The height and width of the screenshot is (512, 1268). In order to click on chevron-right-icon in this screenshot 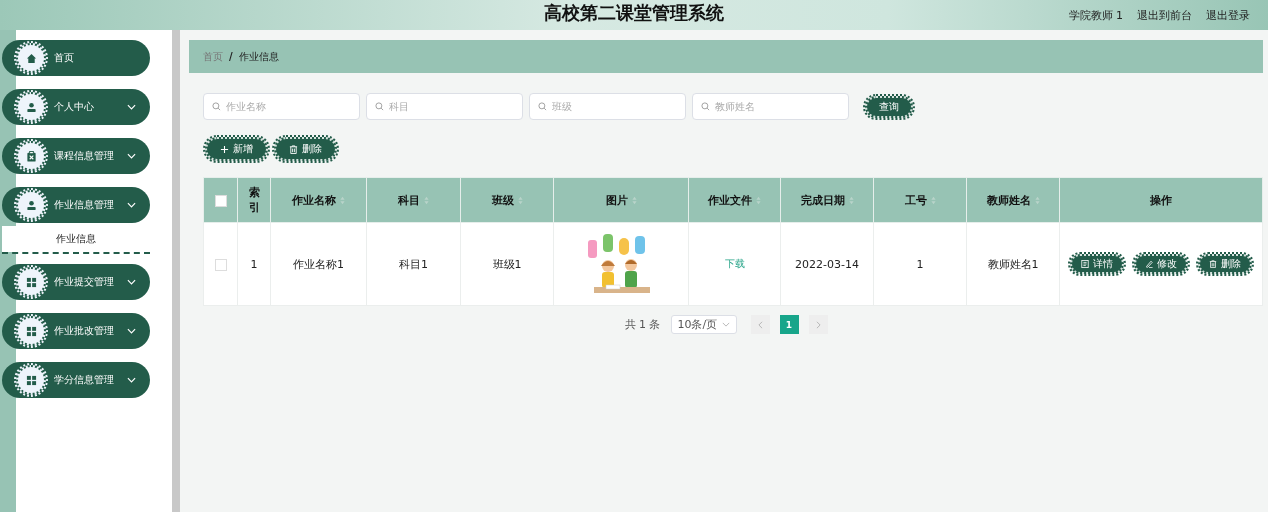, I will do `click(818, 324)`.